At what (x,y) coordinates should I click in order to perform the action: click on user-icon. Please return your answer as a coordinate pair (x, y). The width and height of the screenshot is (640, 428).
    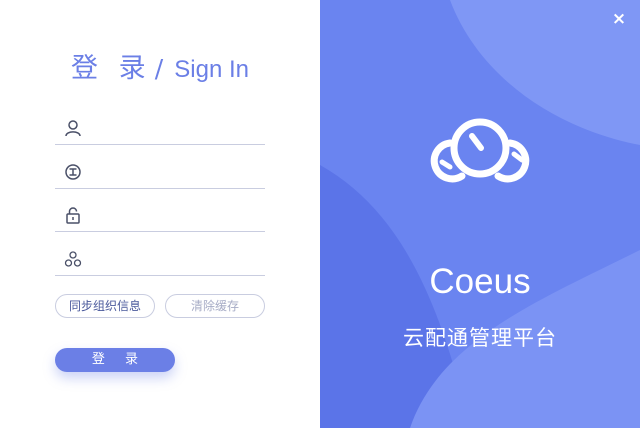
    Looking at the image, I should click on (73, 128).